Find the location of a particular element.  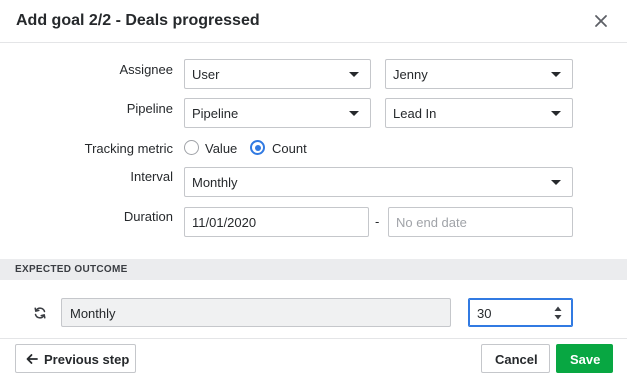

duration-label: Duration is located at coordinates (148, 216).